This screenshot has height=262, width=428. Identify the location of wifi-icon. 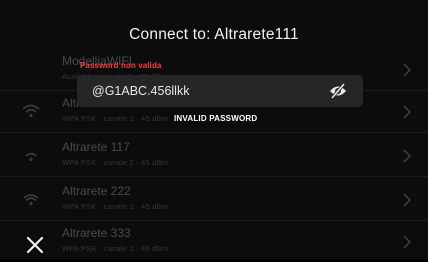
(31, 111).